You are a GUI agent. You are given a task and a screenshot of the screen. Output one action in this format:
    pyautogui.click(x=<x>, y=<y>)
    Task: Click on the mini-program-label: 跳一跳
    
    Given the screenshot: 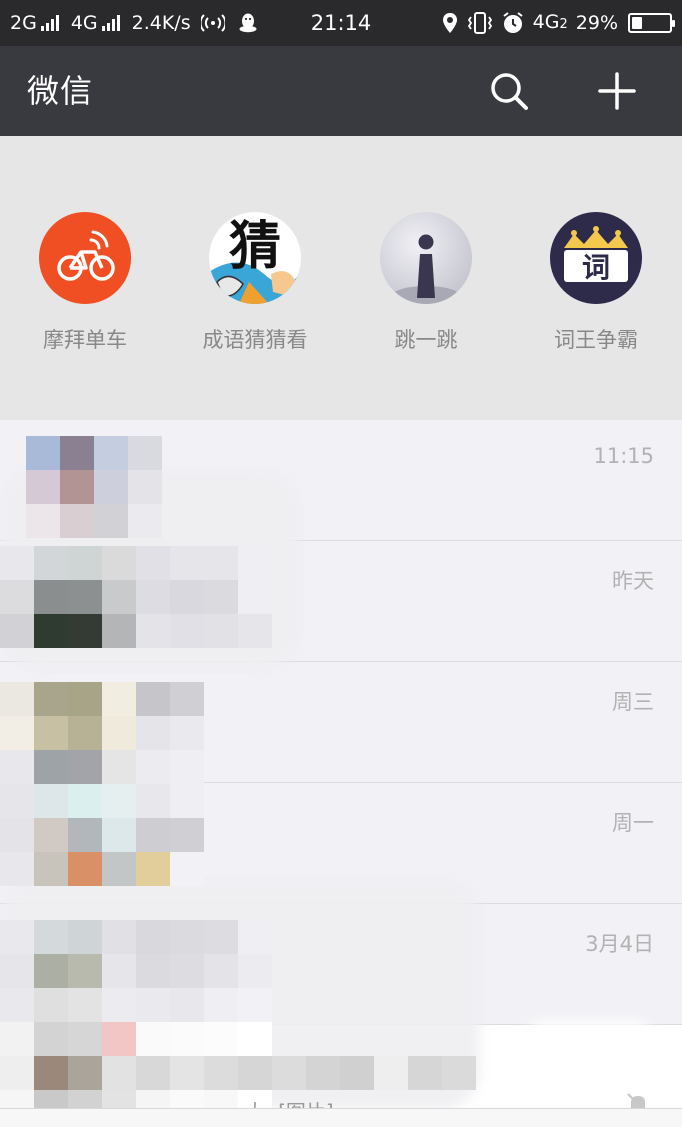 What is the action you would take?
    pyautogui.click(x=426, y=340)
    